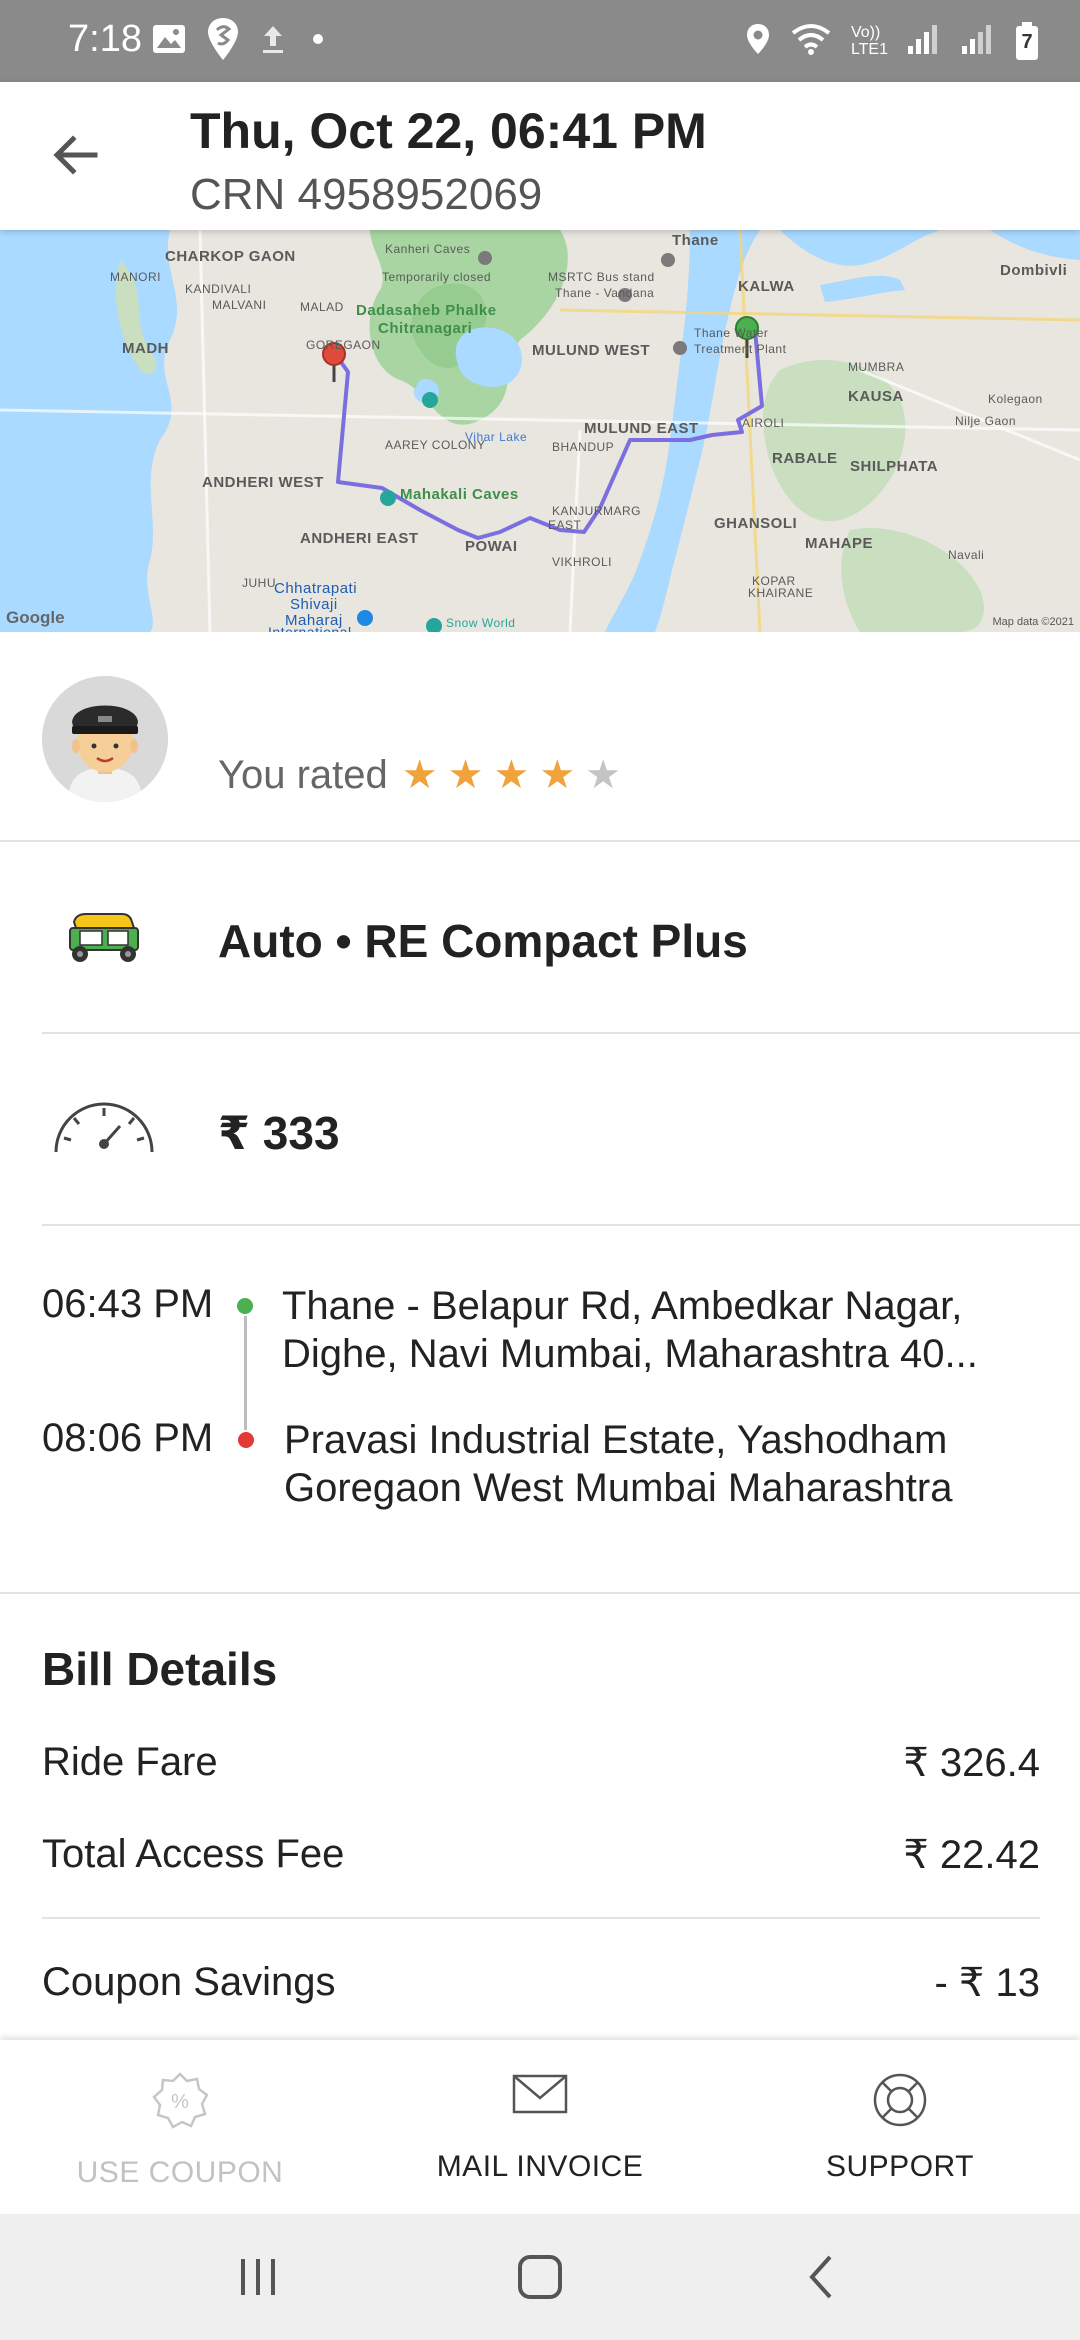 This screenshot has height=2340, width=1080. I want to click on map-label: Snow World, so click(481, 623).